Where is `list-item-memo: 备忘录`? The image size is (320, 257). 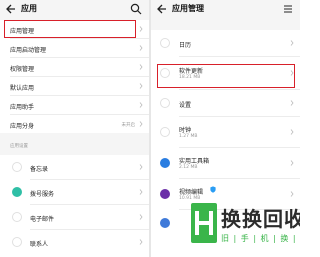 list-item-memo: 备忘录 is located at coordinates (74, 167).